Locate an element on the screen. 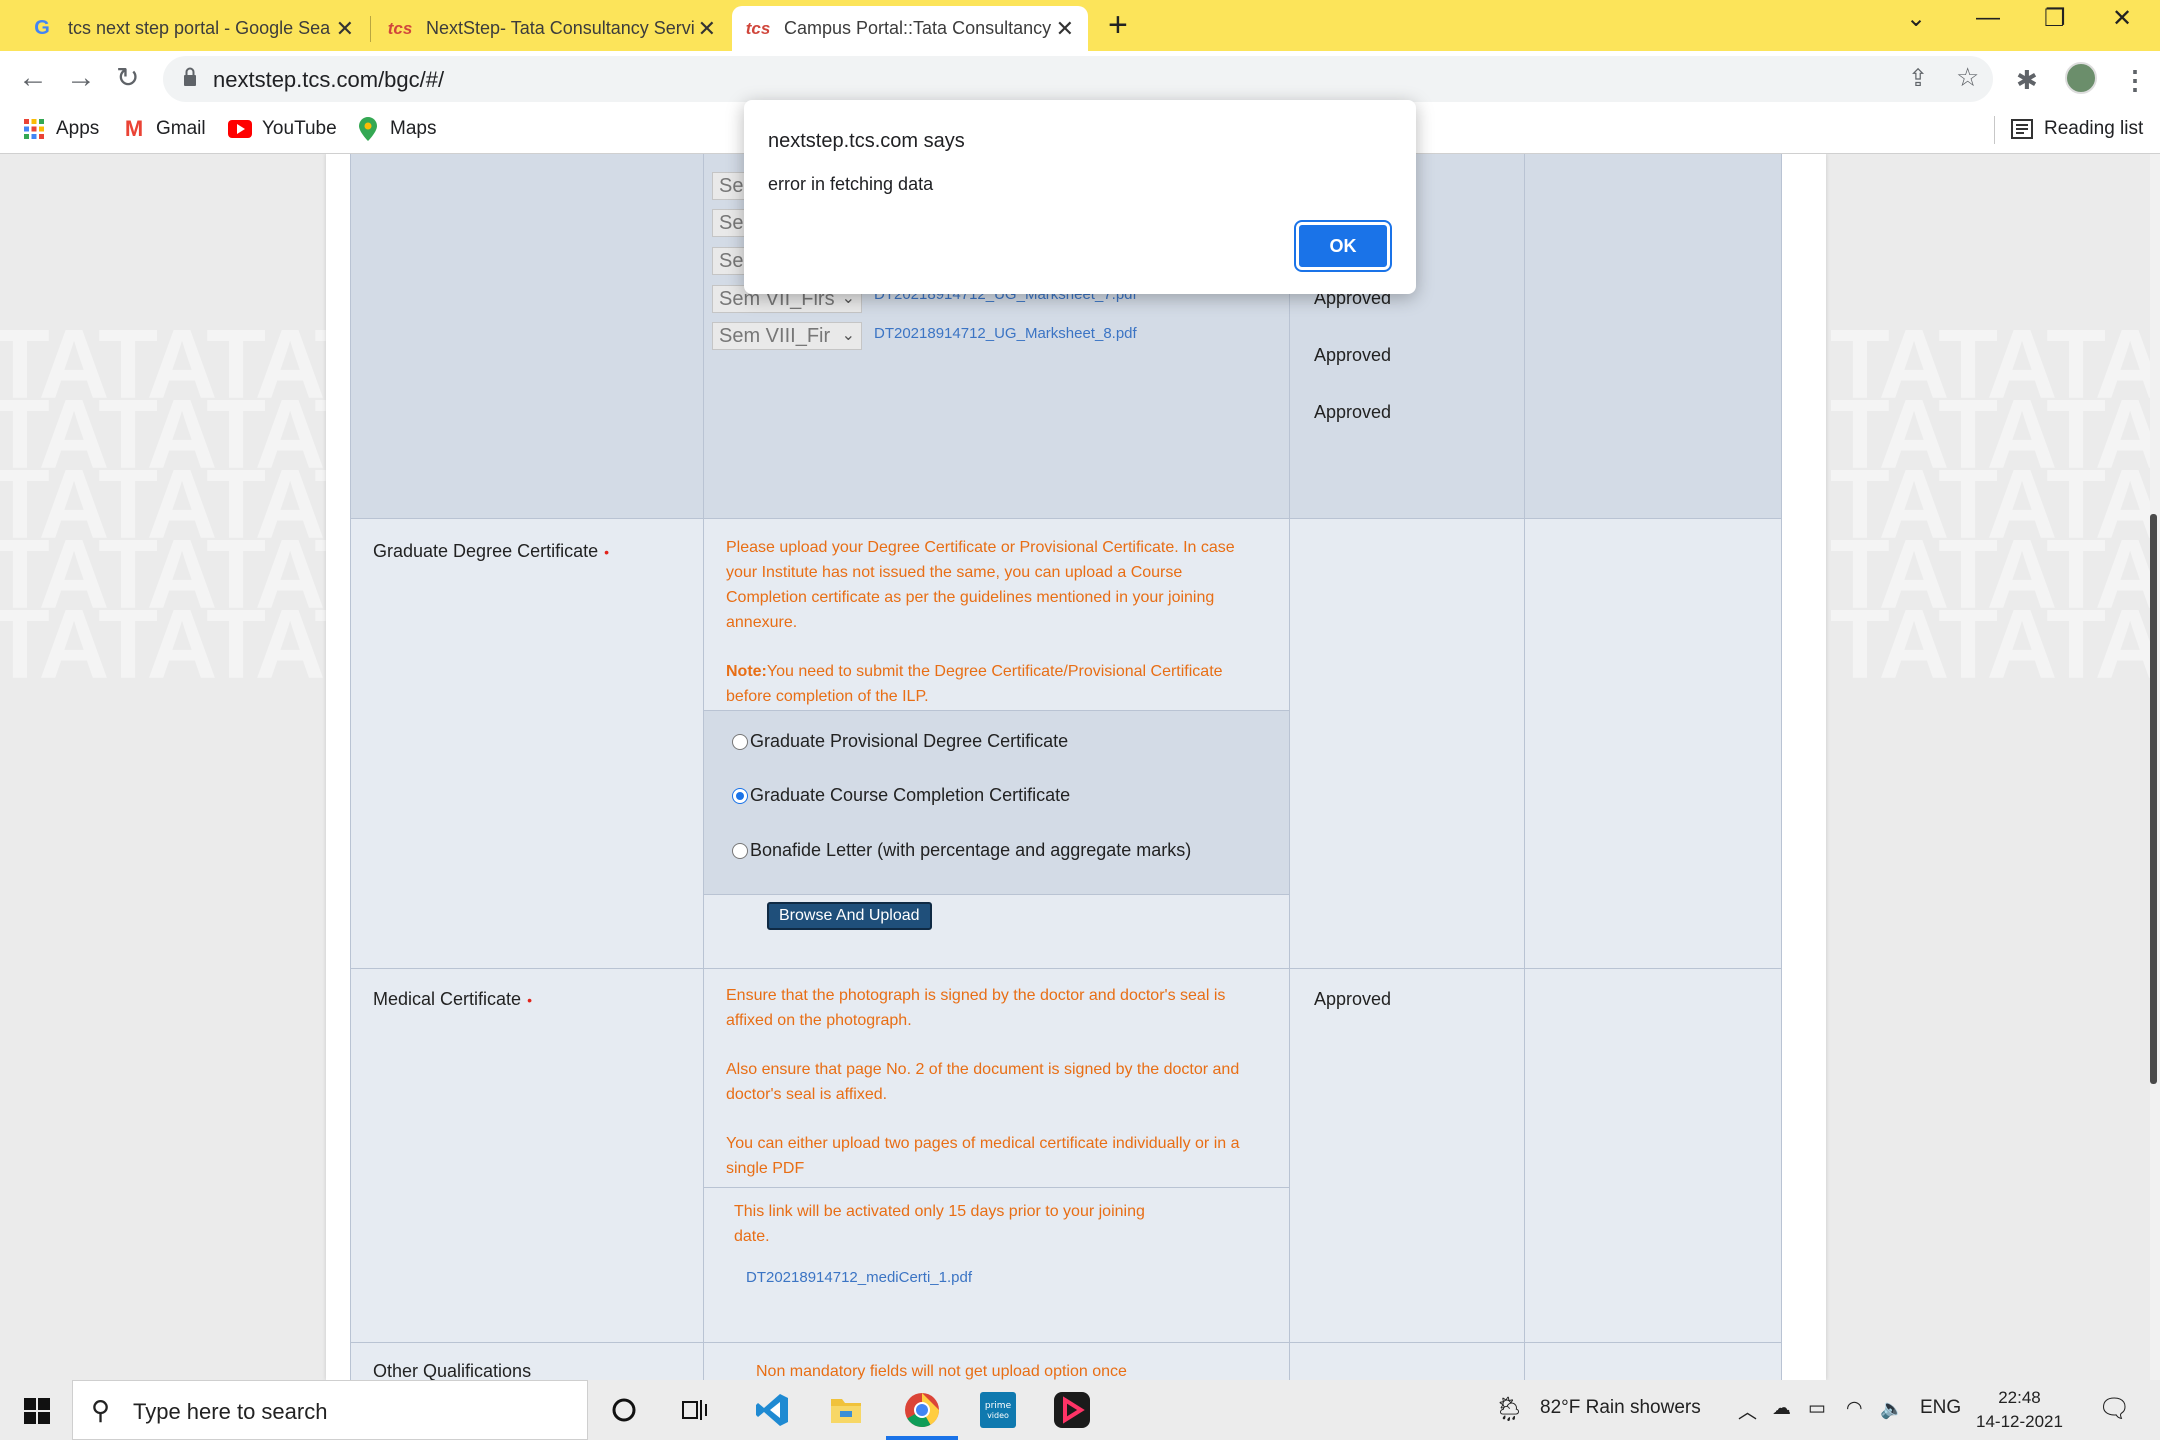  forward-arrow-icon: → is located at coordinates (81, 78).